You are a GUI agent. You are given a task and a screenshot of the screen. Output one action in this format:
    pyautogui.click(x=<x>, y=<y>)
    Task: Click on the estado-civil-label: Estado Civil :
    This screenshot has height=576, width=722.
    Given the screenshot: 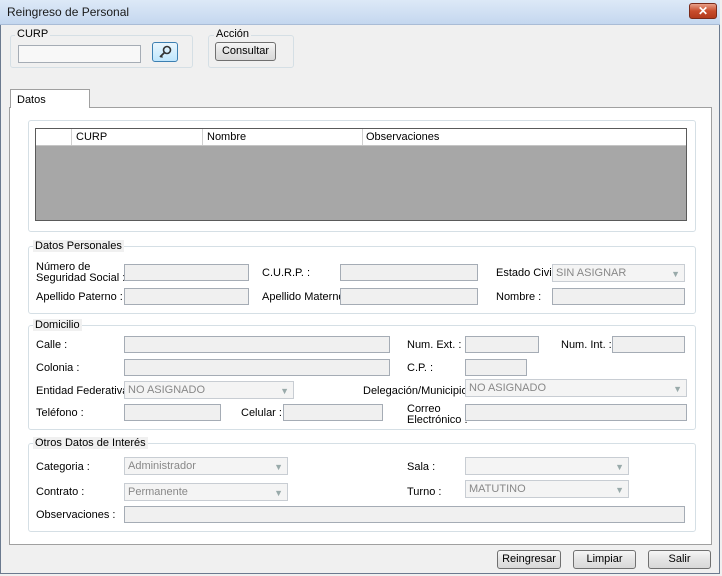 What is the action you would take?
    pyautogui.click(x=528, y=273)
    